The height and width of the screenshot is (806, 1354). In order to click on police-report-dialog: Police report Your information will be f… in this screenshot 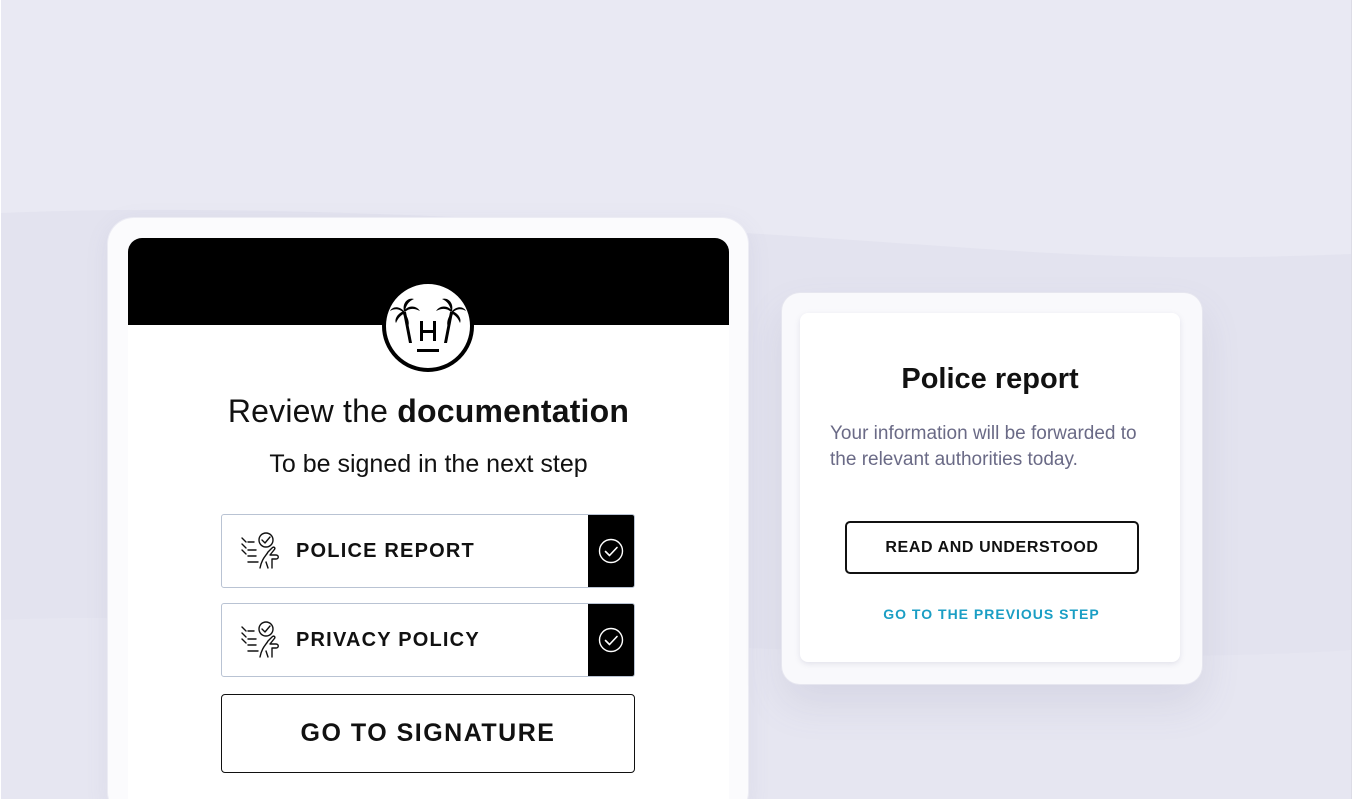, I will do `click(990, 487)`.